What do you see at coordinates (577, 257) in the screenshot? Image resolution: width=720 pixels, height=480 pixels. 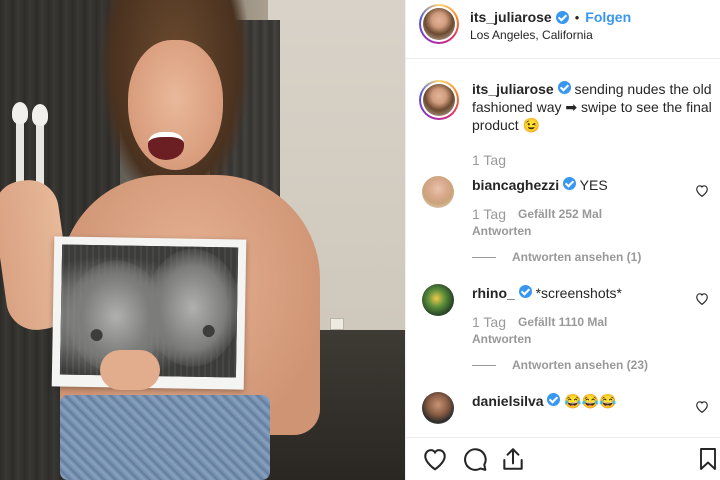 I see `view-replies-label: Antworten ansehen (1)` at bounding box center [577, 257].